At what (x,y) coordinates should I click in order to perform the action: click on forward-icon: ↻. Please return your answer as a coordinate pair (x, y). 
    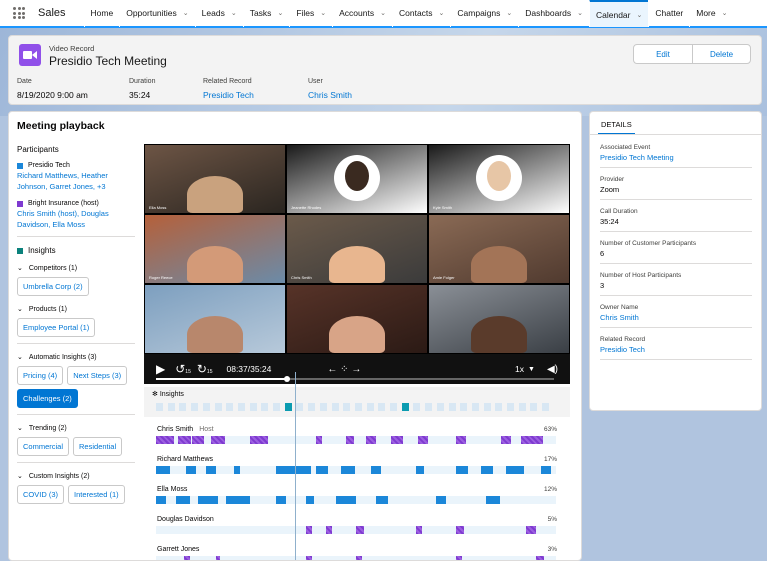
    Looking at the image, I should click on (202, 369).